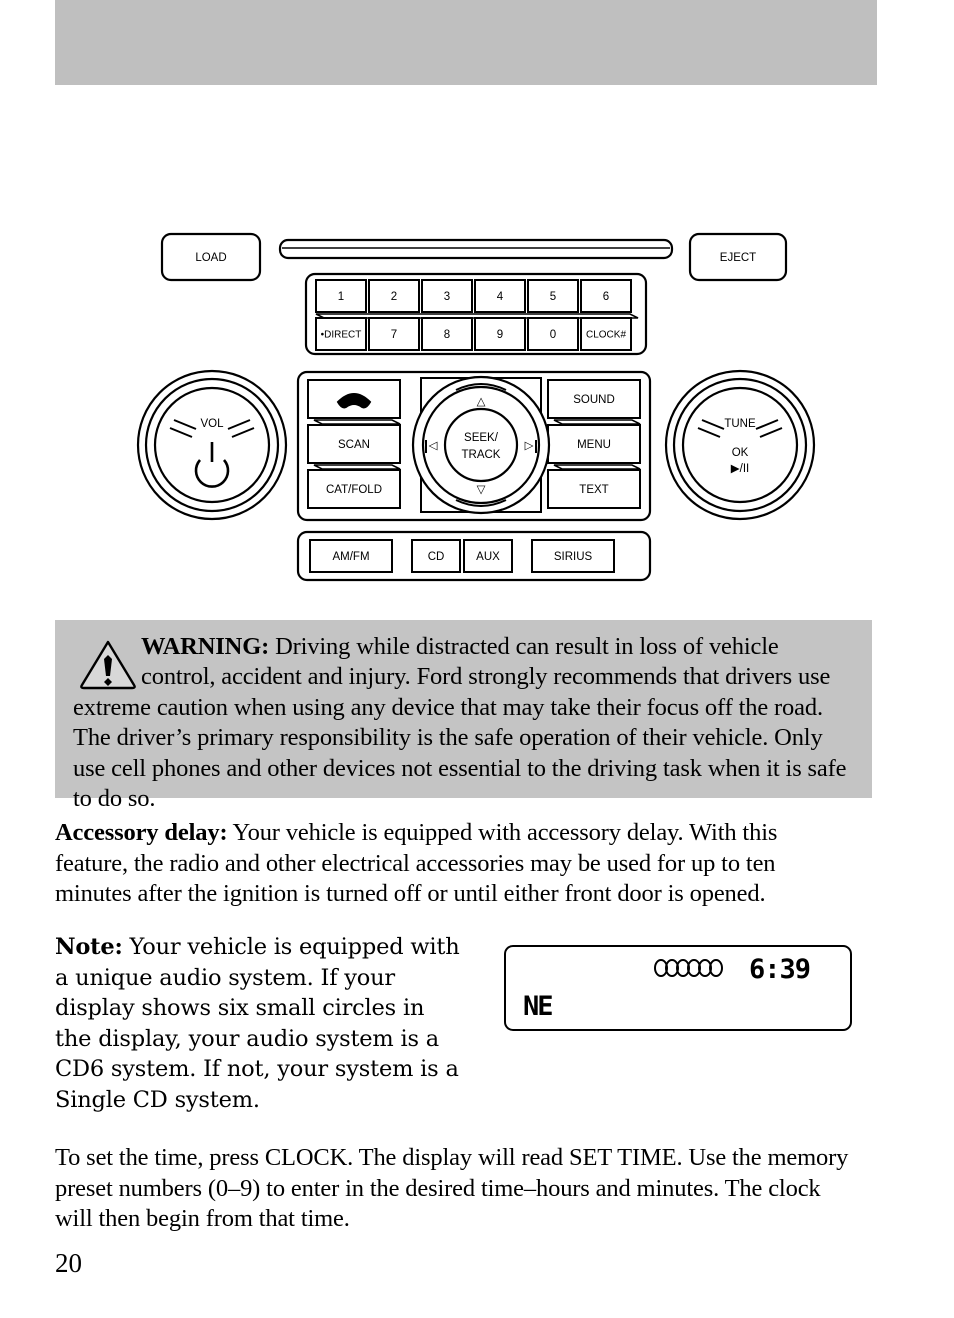 Image resolution: width=954 pixels, height=1318 pixels. I want to click on preset-9-label: 9, so click(500, 335).